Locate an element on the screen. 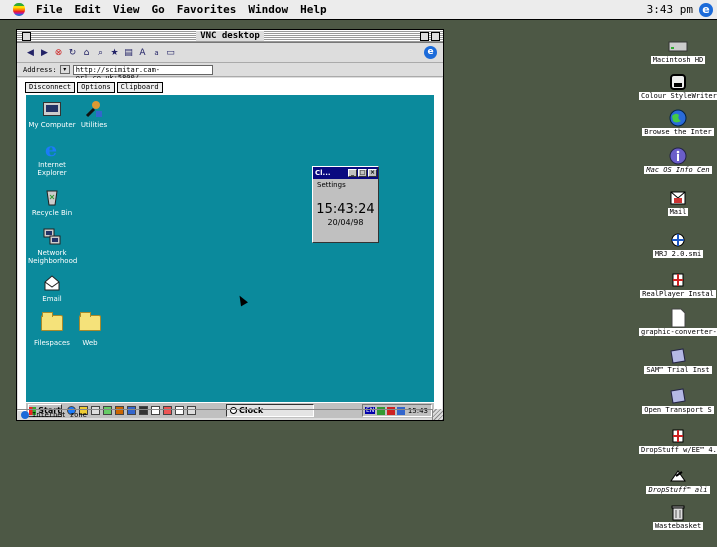 This screenshot has height=547, width=717. email-icon is located at coordinates (52, 283).